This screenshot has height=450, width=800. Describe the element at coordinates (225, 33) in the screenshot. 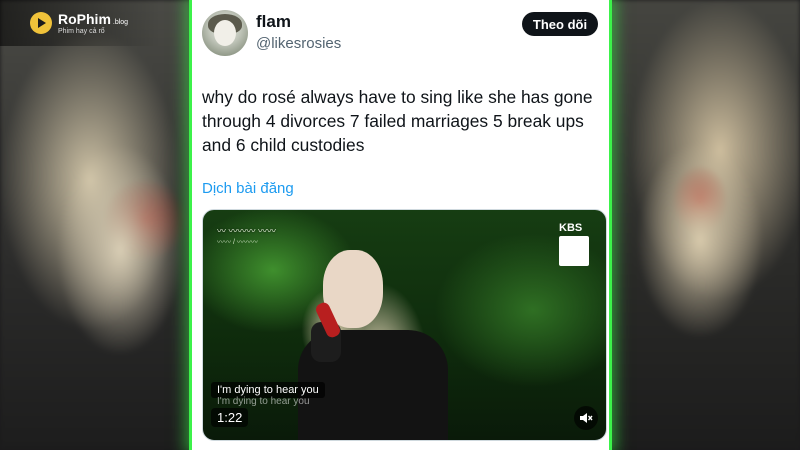

I see `avatar` at that location.